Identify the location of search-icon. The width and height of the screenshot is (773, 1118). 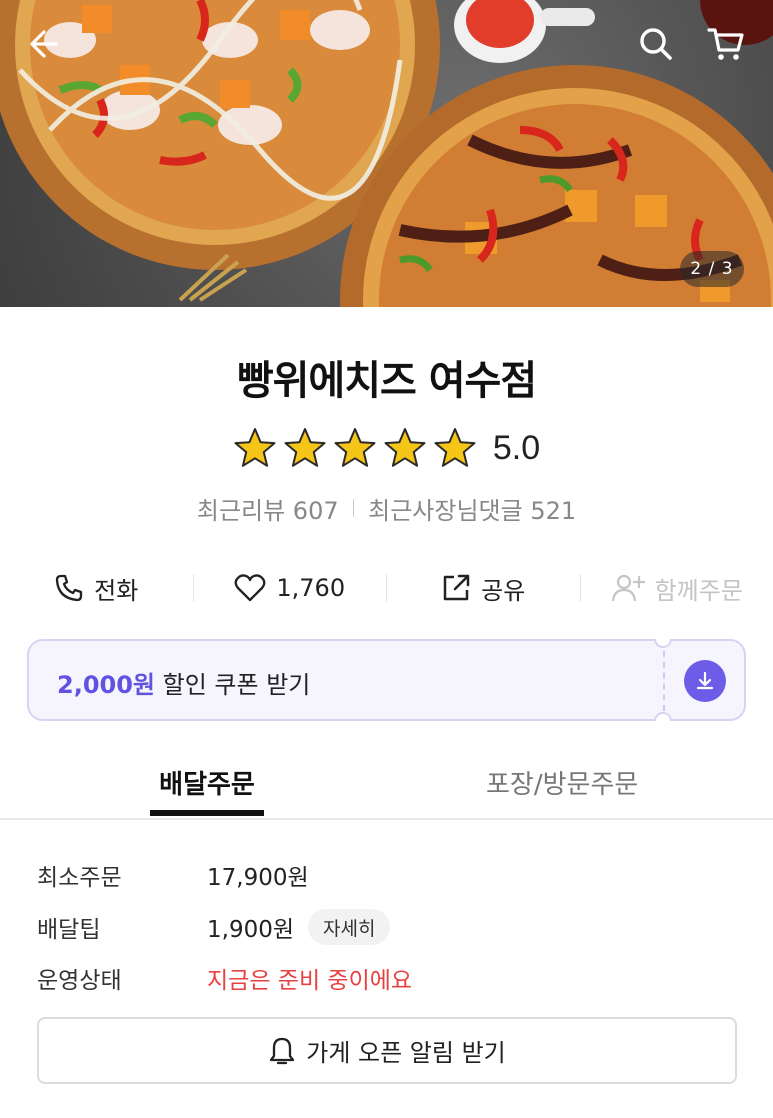
(656, 44).